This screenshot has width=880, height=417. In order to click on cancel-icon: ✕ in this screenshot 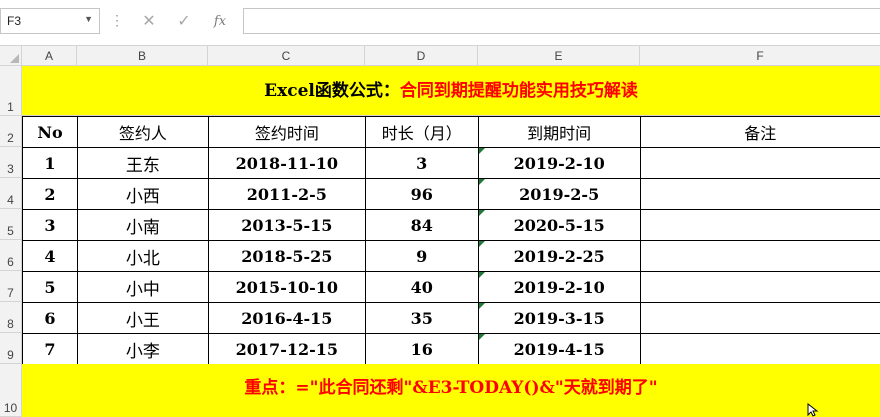, I will do `click(149, 22)`.